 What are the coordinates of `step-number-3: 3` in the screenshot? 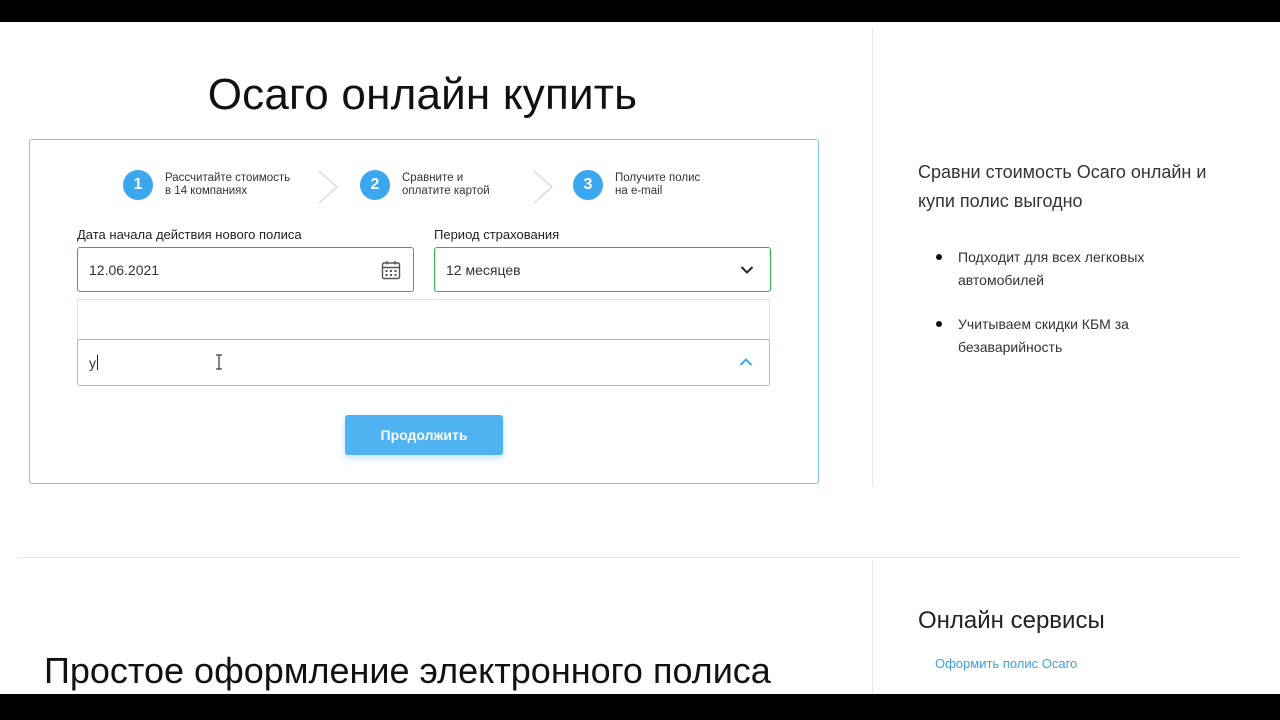 It's located at (588, 185).